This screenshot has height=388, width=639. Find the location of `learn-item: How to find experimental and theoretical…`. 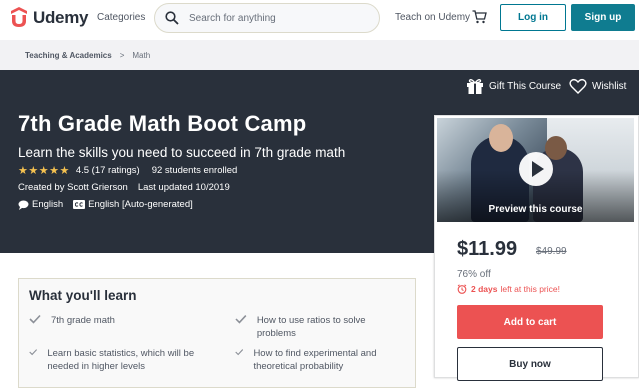

learn-item: How to find experimental and theoretical… is located at coordinates (320, 360).